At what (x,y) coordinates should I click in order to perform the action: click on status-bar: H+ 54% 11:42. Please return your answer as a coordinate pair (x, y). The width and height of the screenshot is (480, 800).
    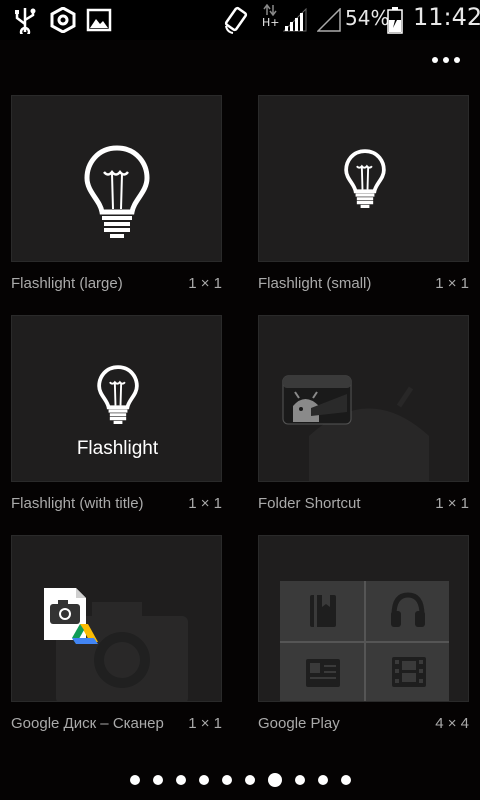
    Looking at the image, I should click on (240, 20).